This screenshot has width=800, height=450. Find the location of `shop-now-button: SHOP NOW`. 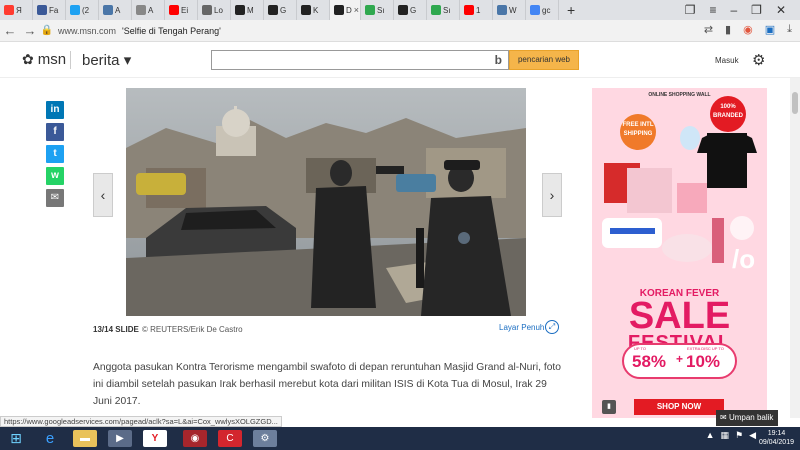

shop-now-button: SHOP NOW is located at coordinates (679, 407).